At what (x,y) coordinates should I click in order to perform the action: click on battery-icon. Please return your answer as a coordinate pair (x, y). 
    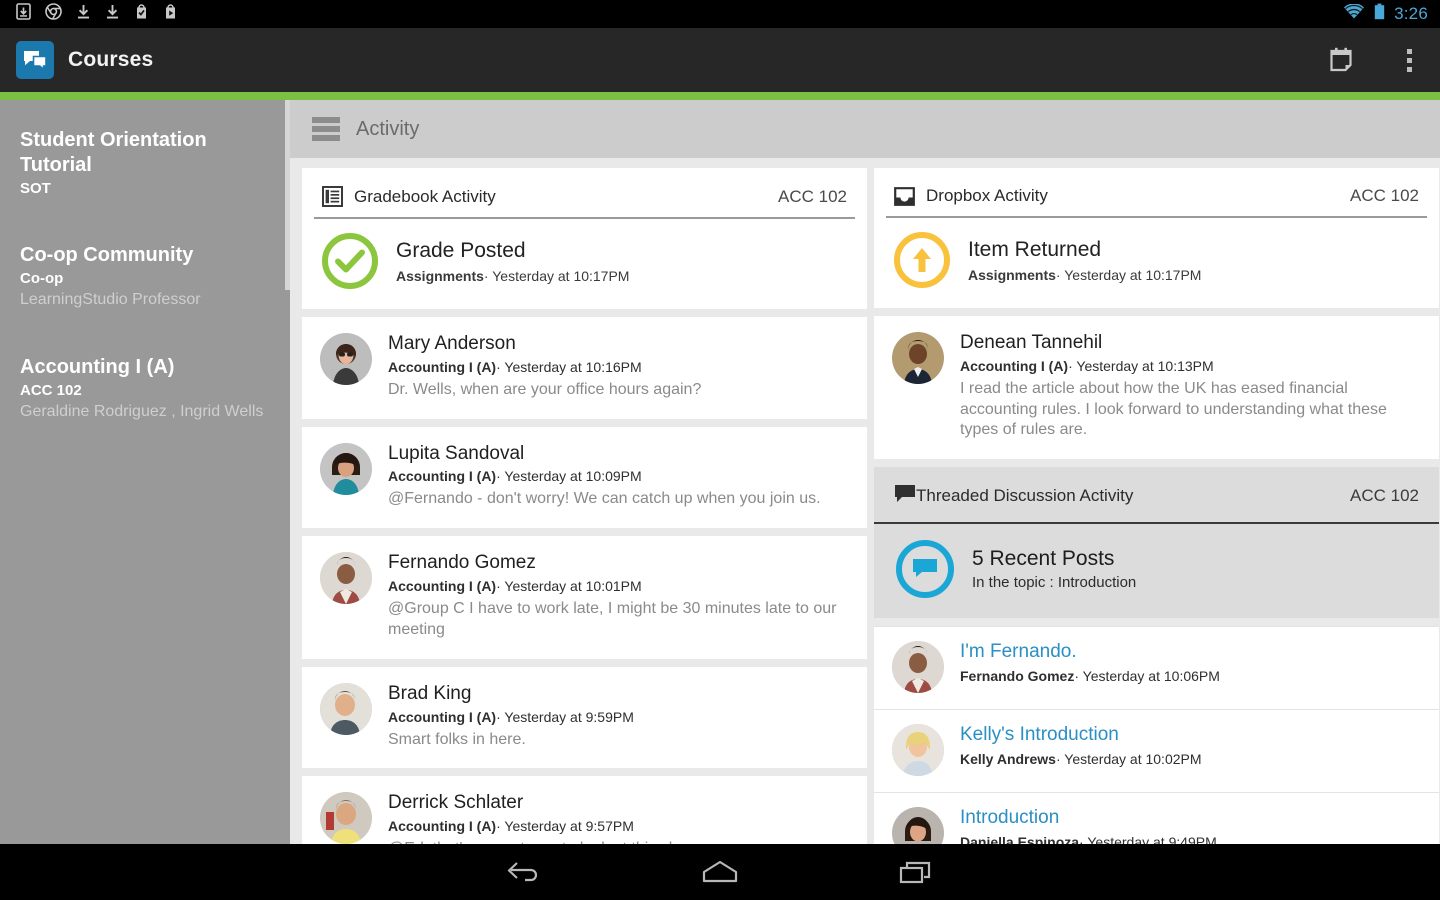
    Looking at the image, I should click on (1379, 14).